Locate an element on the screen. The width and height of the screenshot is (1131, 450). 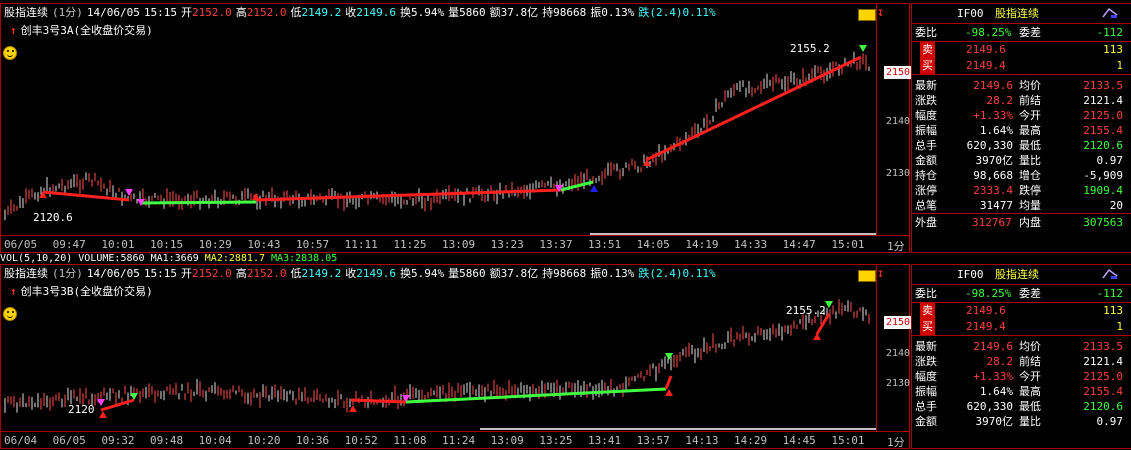
buy-signal-arrow is located at coordinates (256, 196).